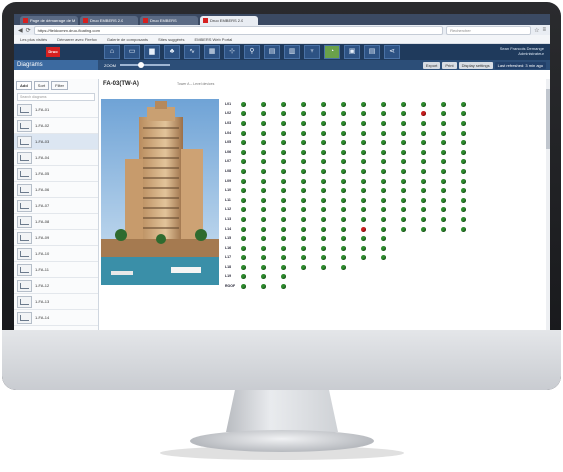 This screenshot has width=563, height=472. What do you see at coordinates (192, 52) in the screenshot?
I see `pulse-icon: ∿` at bounding box center [192, 52].